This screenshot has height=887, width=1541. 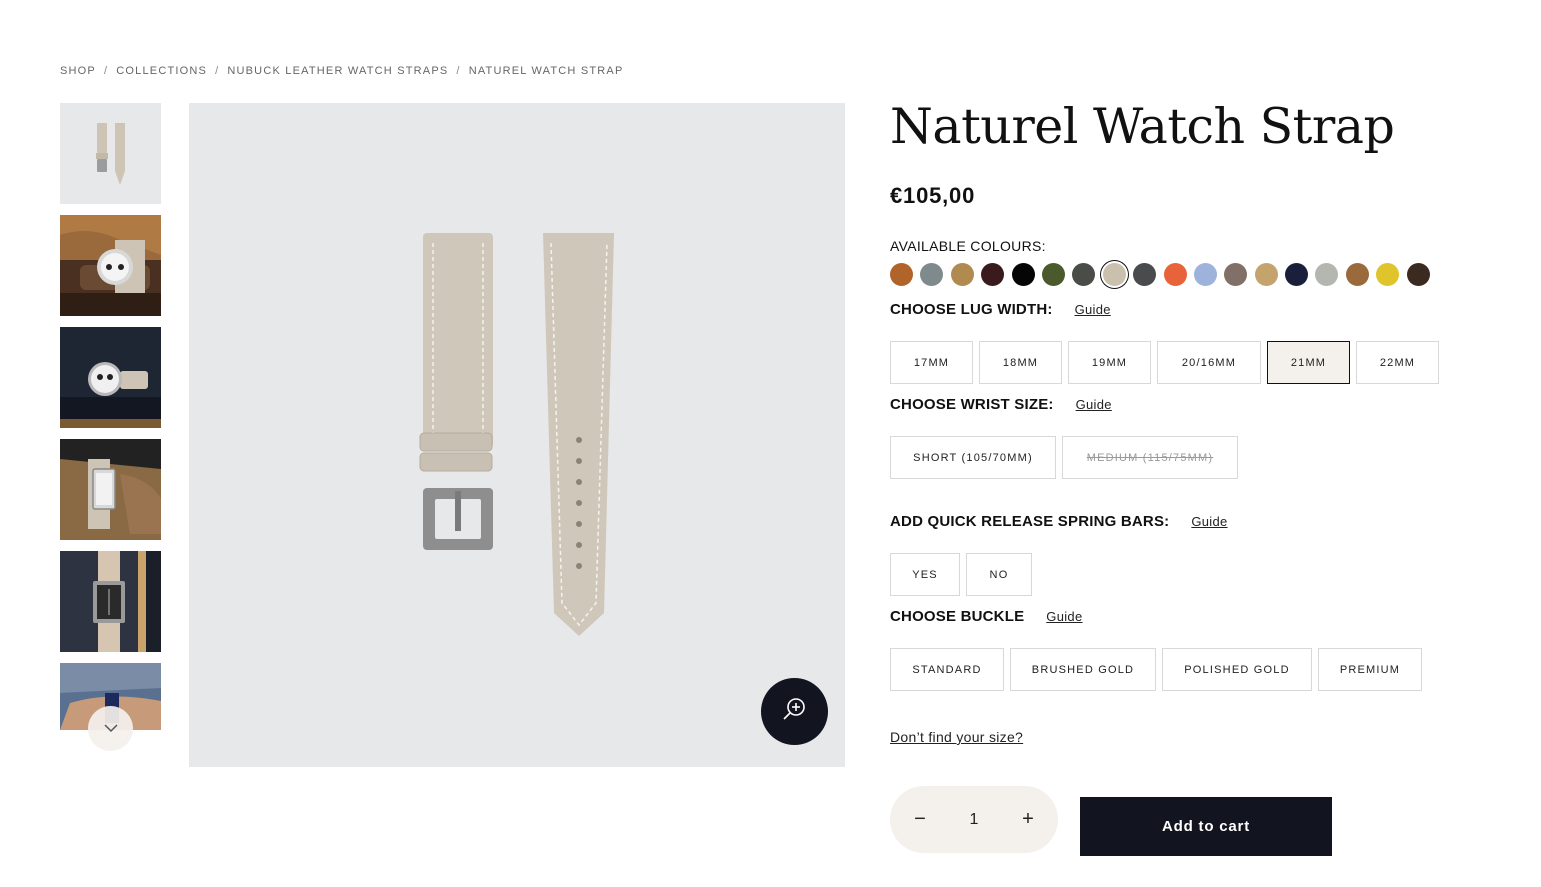 What do you see at coordinates (957, 616) in the screenshot?
I see `buckle-label-text: CHOOSE BUCKLE` at bounding box center [957, 616].